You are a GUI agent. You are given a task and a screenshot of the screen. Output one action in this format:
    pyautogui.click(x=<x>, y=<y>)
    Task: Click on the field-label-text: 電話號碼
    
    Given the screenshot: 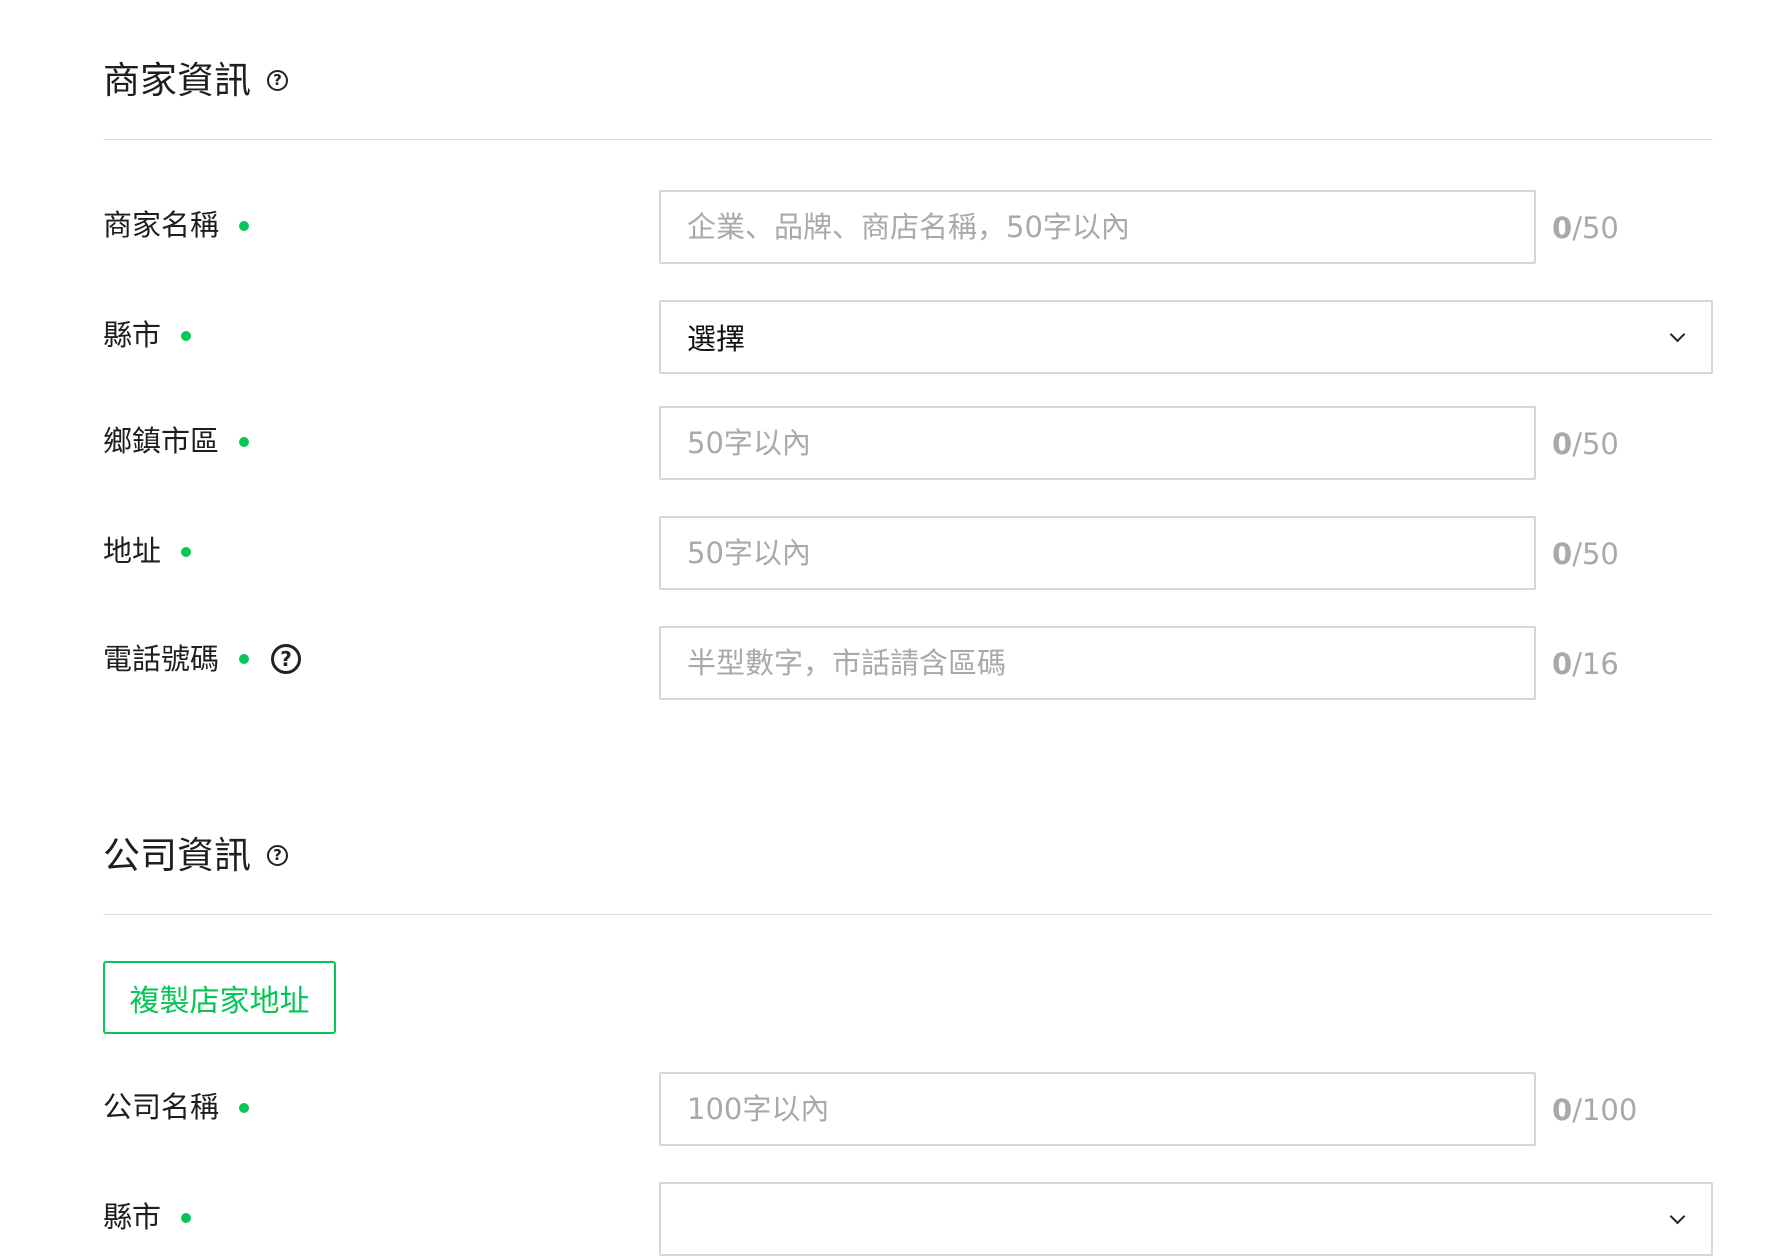 What is the action you would take?
    pyautogui.click(x=161, y=658)
    